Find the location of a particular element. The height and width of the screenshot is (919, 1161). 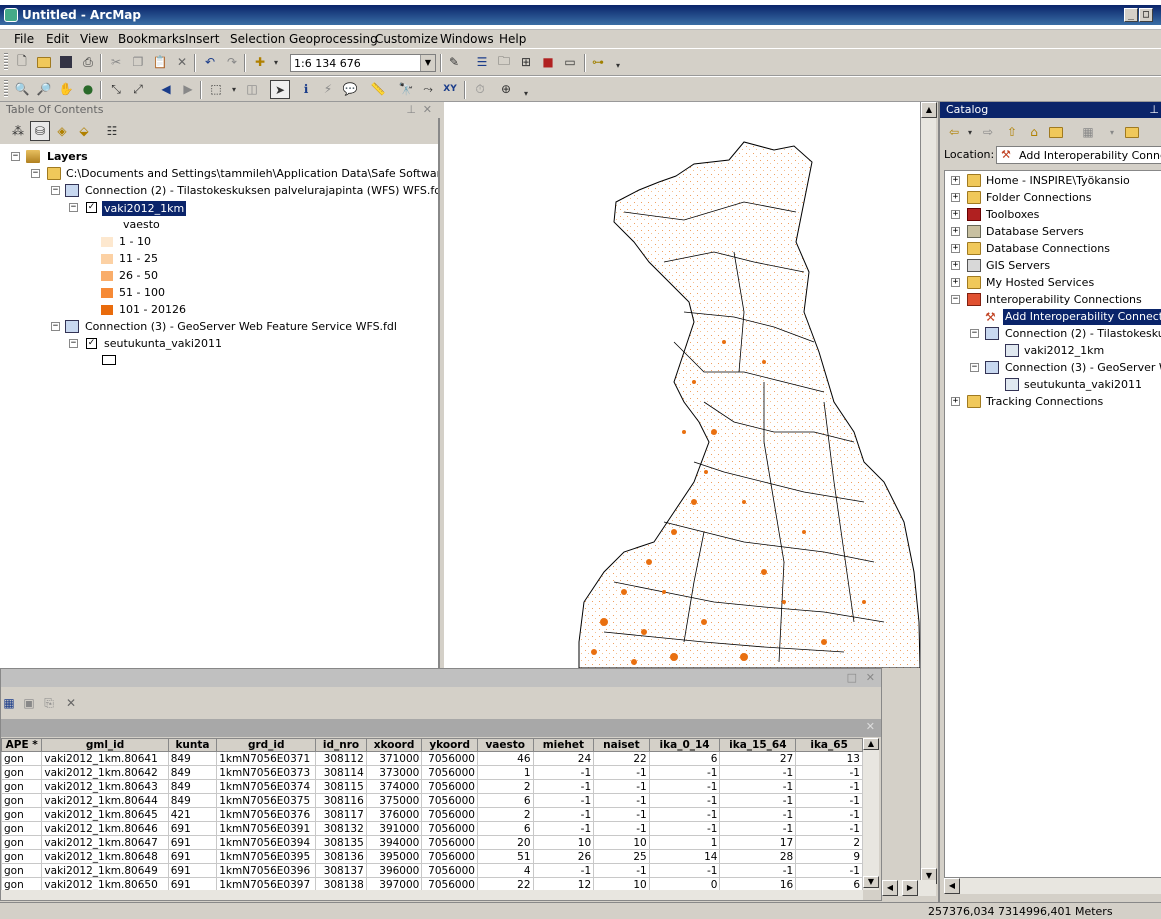

column-header: vaesto is located at coordinates (505, 745).